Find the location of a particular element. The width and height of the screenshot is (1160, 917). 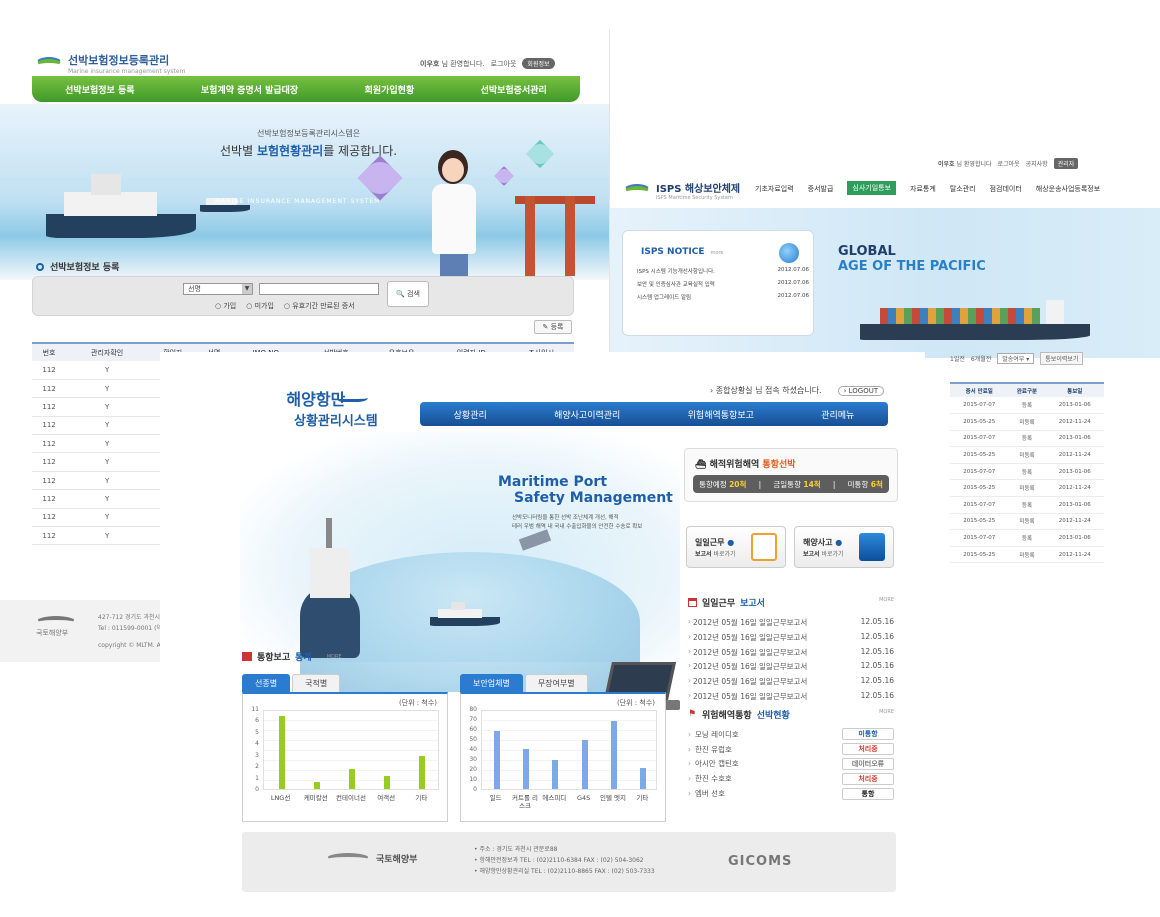

nav-item: 위험해역통항보고 is located at coordinates (721, 414).